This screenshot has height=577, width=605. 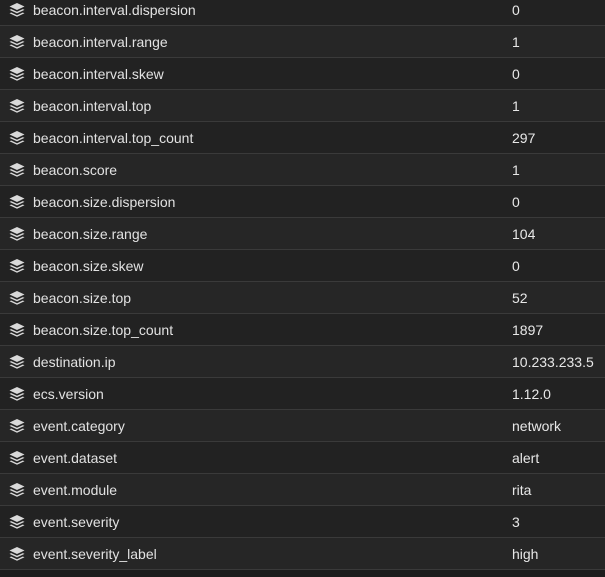 I want to click on table-row: destination.ip 10.233.233.5, so click(x=302, y=362).